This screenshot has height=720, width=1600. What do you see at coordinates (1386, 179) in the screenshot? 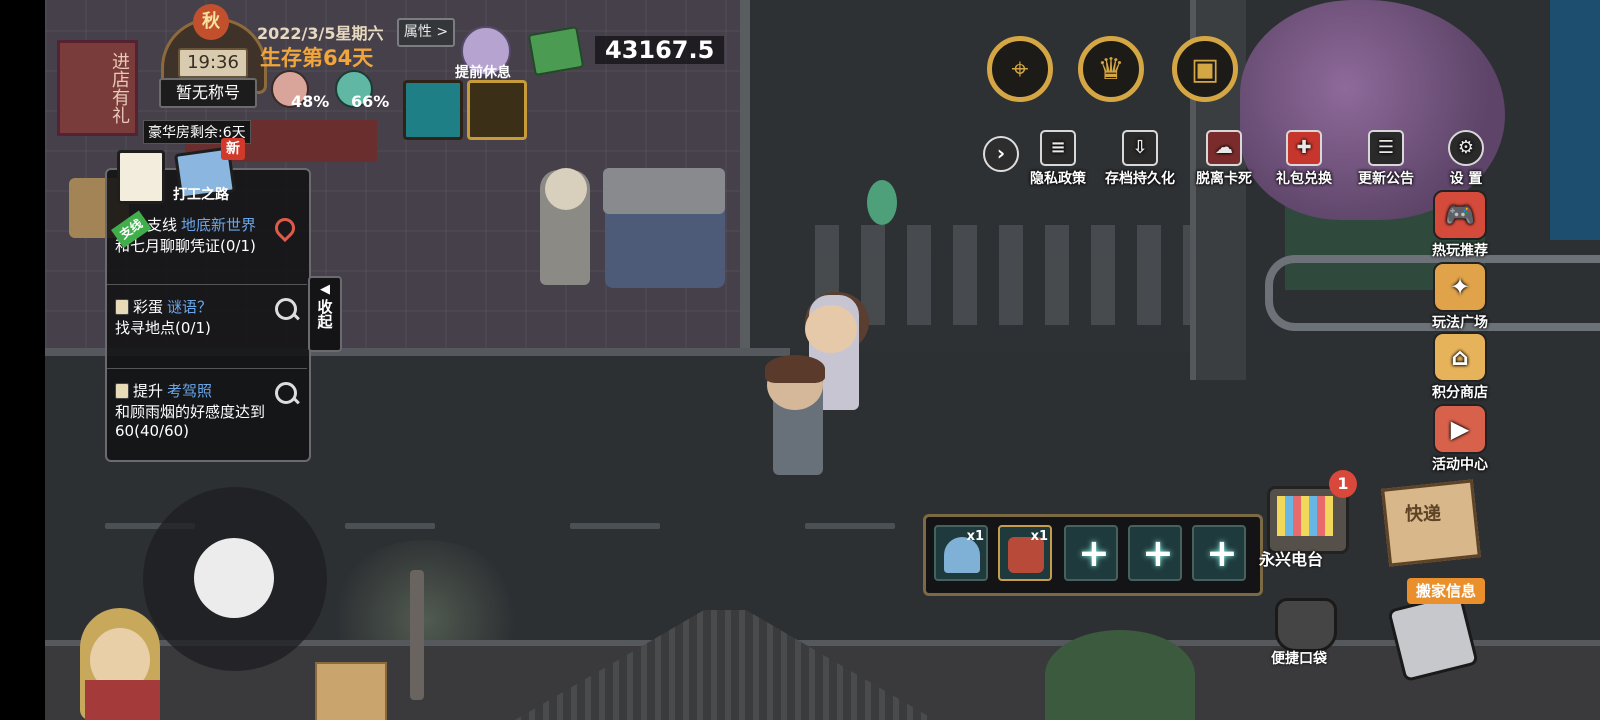
I see `menu-label: 更新公告` at bounding box center [1386, 179].